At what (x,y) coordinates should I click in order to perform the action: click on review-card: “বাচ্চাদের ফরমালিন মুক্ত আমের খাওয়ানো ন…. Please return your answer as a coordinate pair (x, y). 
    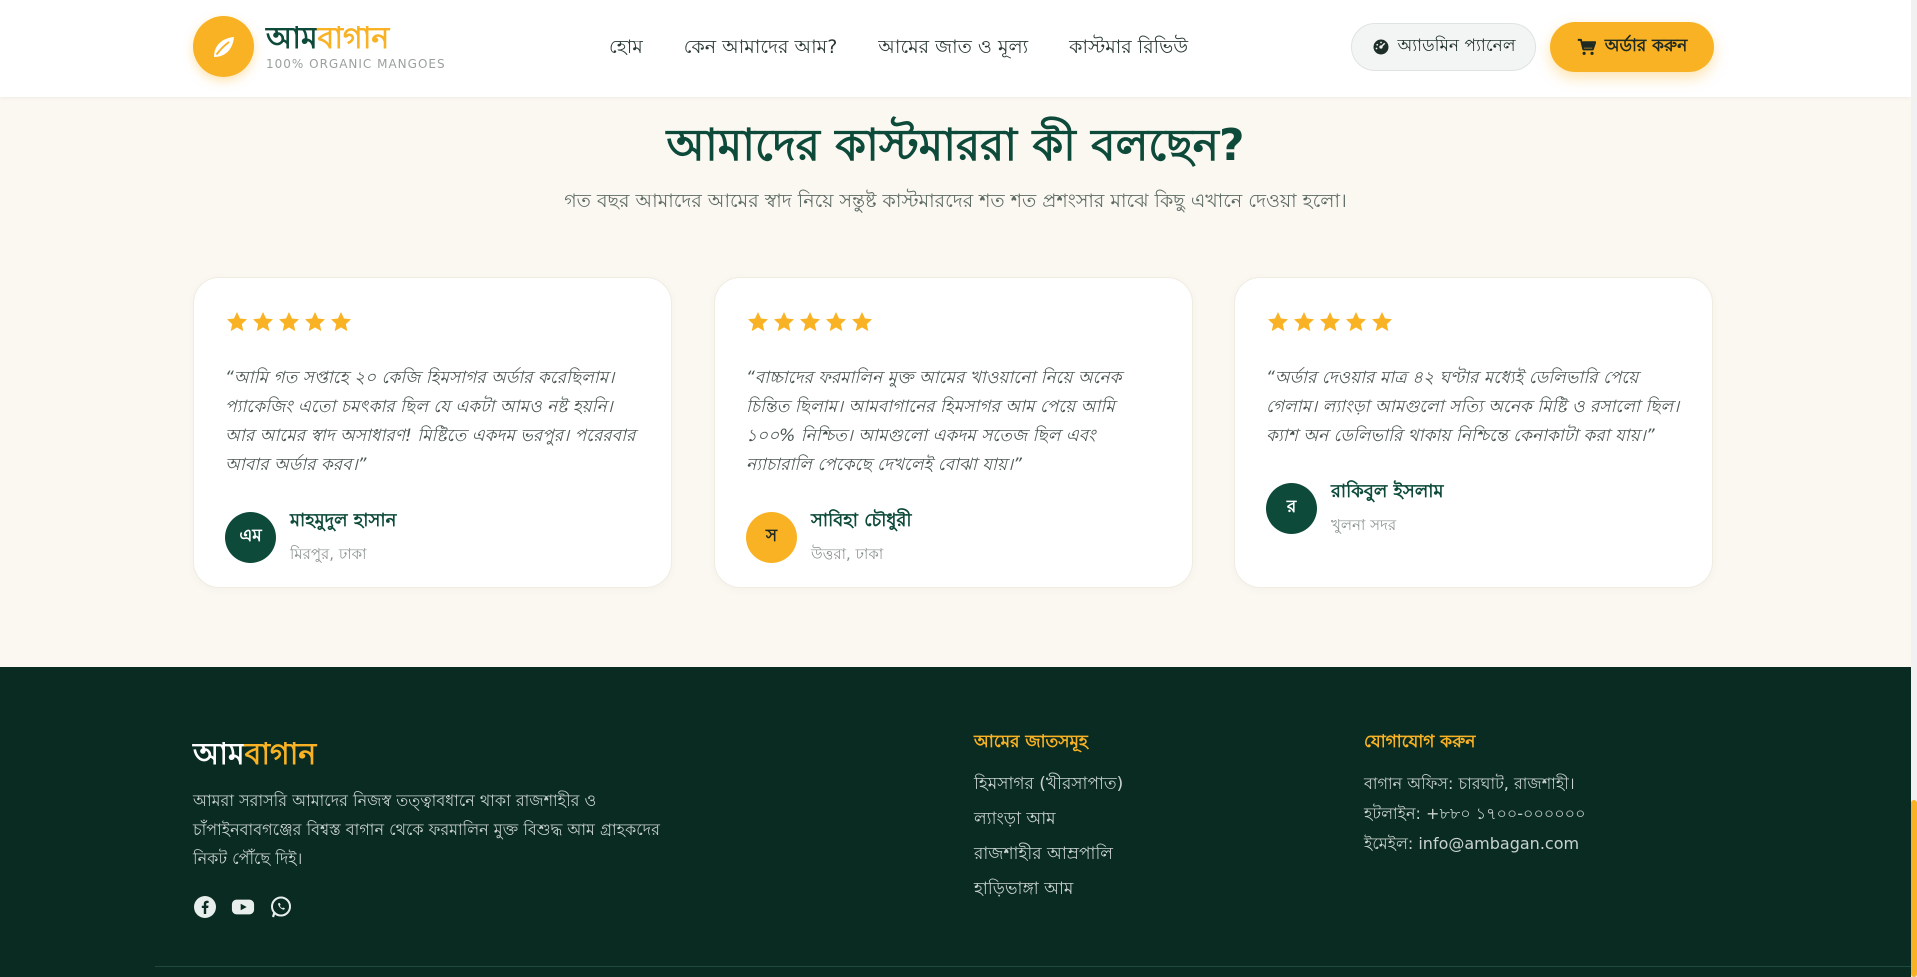
    Looking at the image, I should click on (953, 432).